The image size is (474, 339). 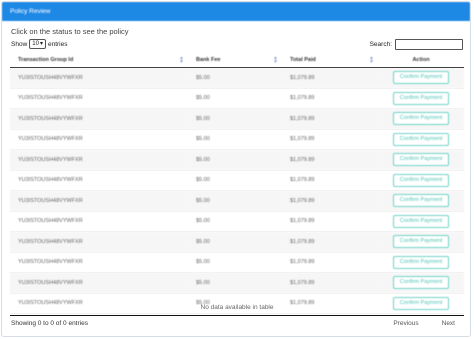 What do you see at coordinates (448, 323) in the screenshot?
I see `next-button: Next` at bounding box center [448, 323].